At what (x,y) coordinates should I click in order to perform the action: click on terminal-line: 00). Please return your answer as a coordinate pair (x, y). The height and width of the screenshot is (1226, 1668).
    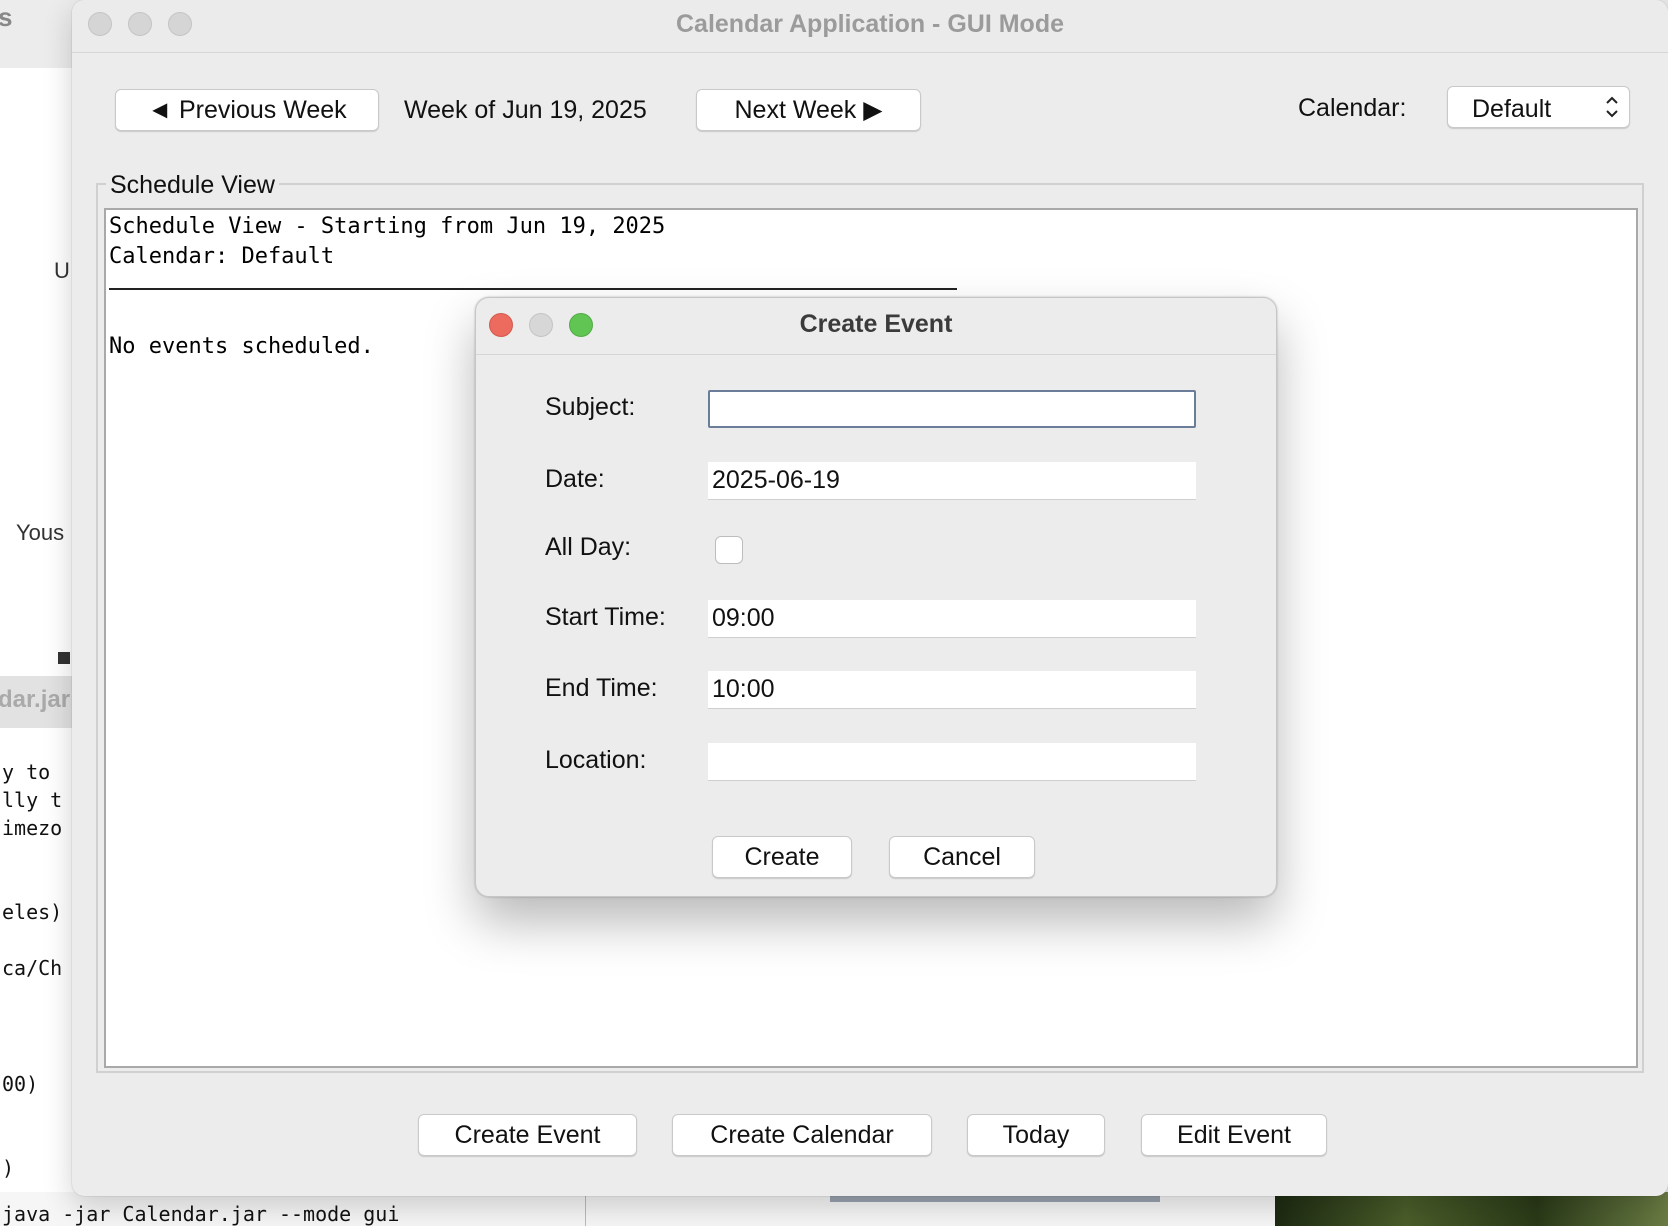
    Looking at the image, I should click on (20, 1084).